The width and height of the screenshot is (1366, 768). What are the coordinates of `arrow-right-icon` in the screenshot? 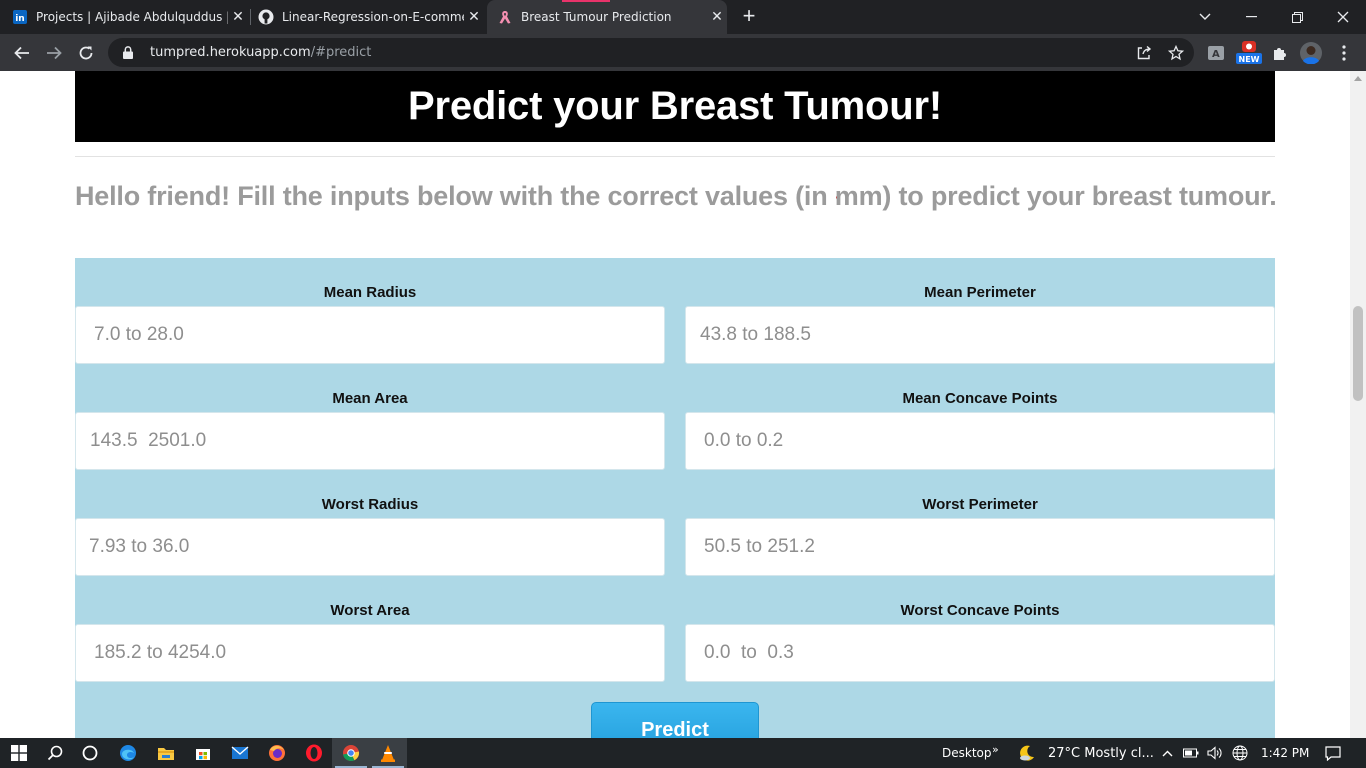 It's located at (54, 53).